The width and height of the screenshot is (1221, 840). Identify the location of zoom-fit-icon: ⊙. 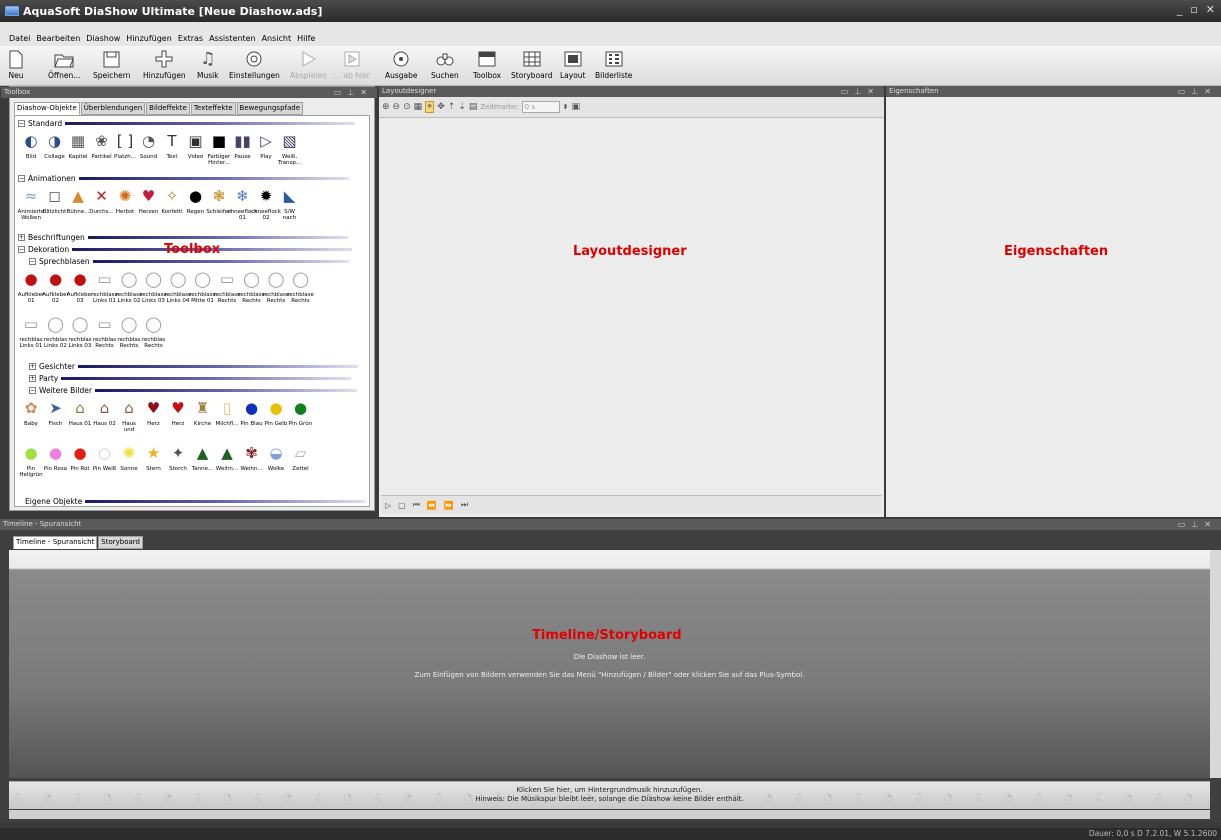
(407, 107).